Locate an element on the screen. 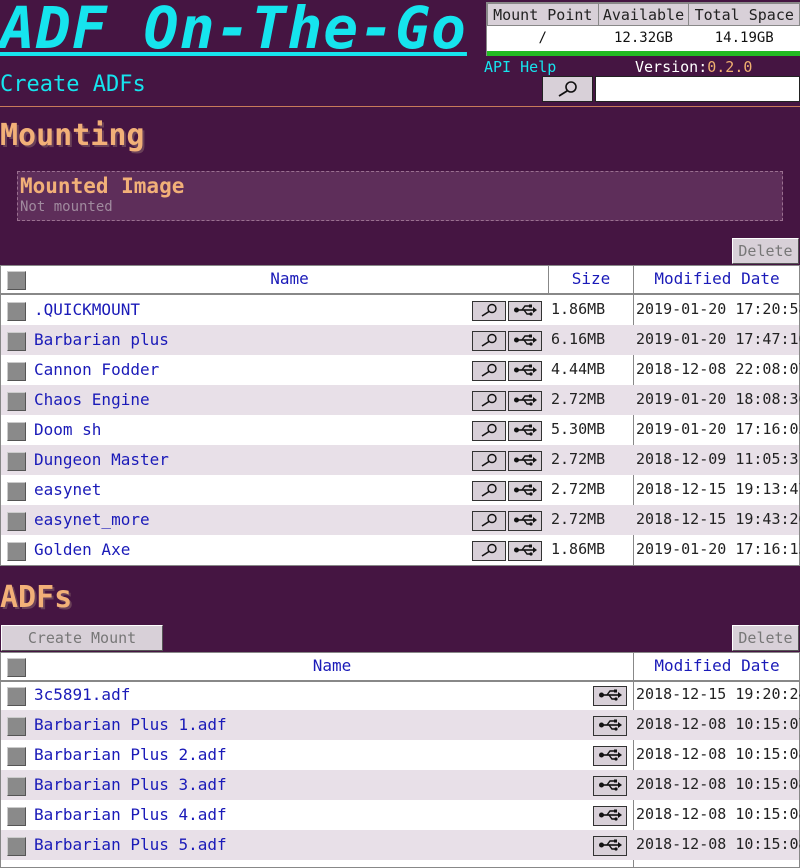 Image resolution: width=800 pixels, height=868 pixels. image-name-link: Chaos Engine is located at coordinates (92, 399).